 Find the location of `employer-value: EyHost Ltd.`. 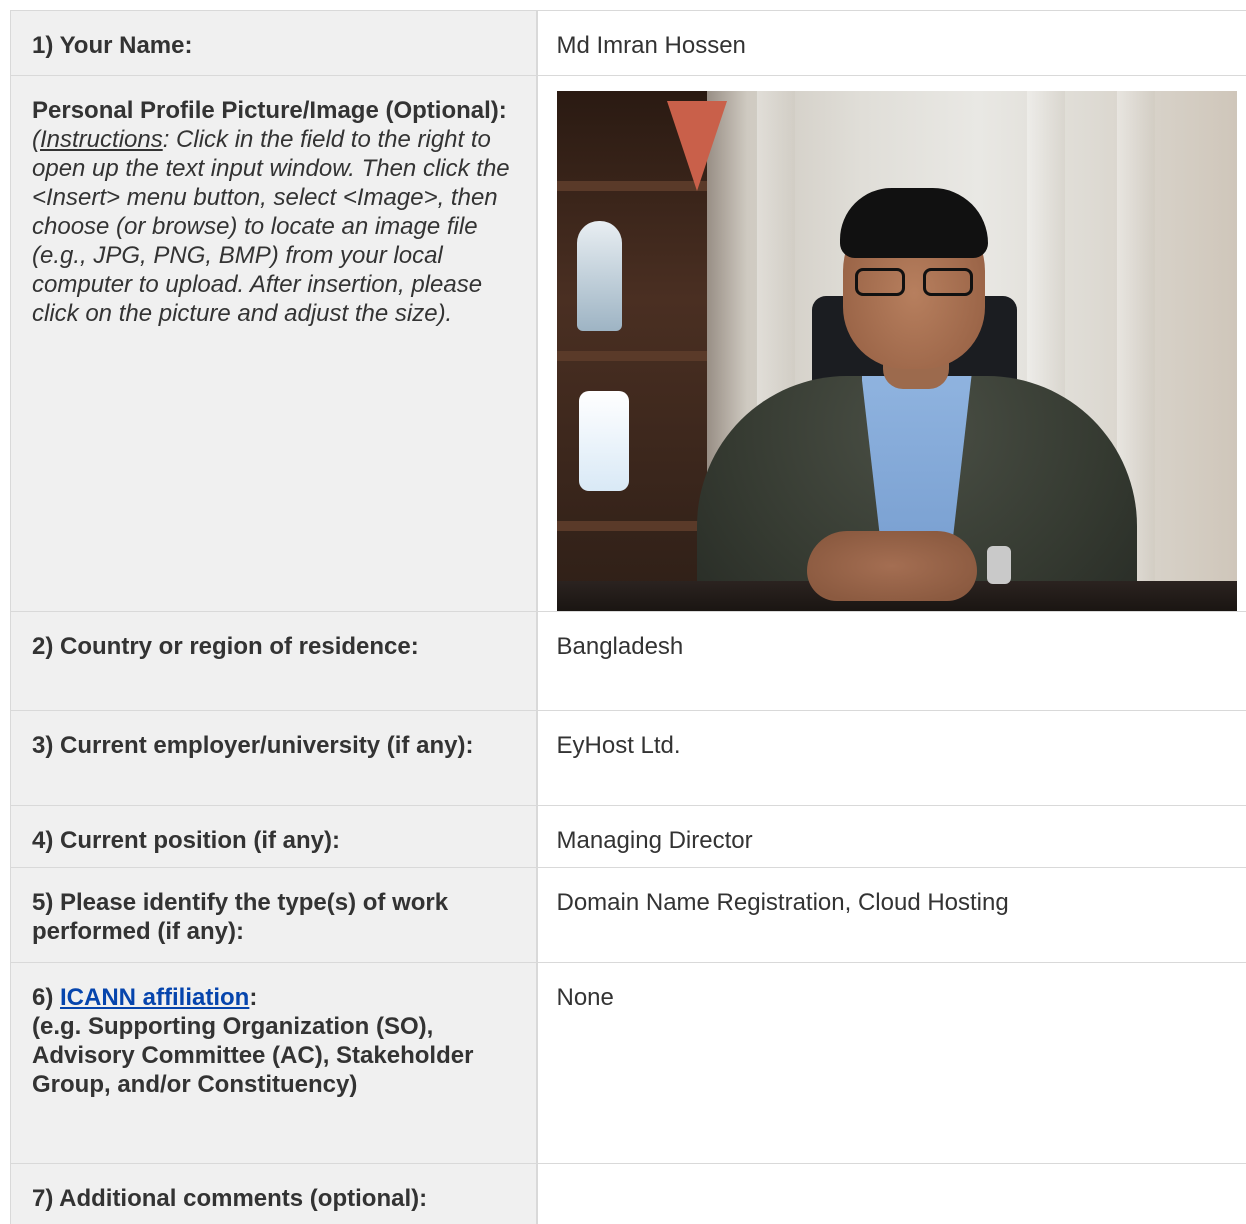

employer-value: EyHost Ltd. is located at coordinates (891, 758).